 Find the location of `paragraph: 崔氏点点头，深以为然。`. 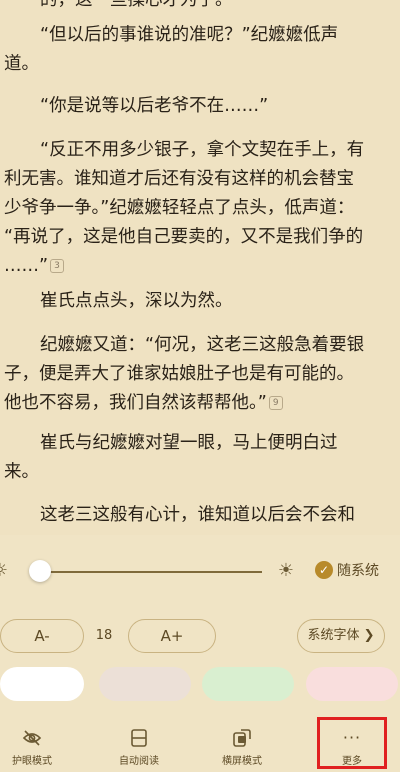

paragraph: 崔氏点点头，深以为然。 is located at coordinates (200, 301).